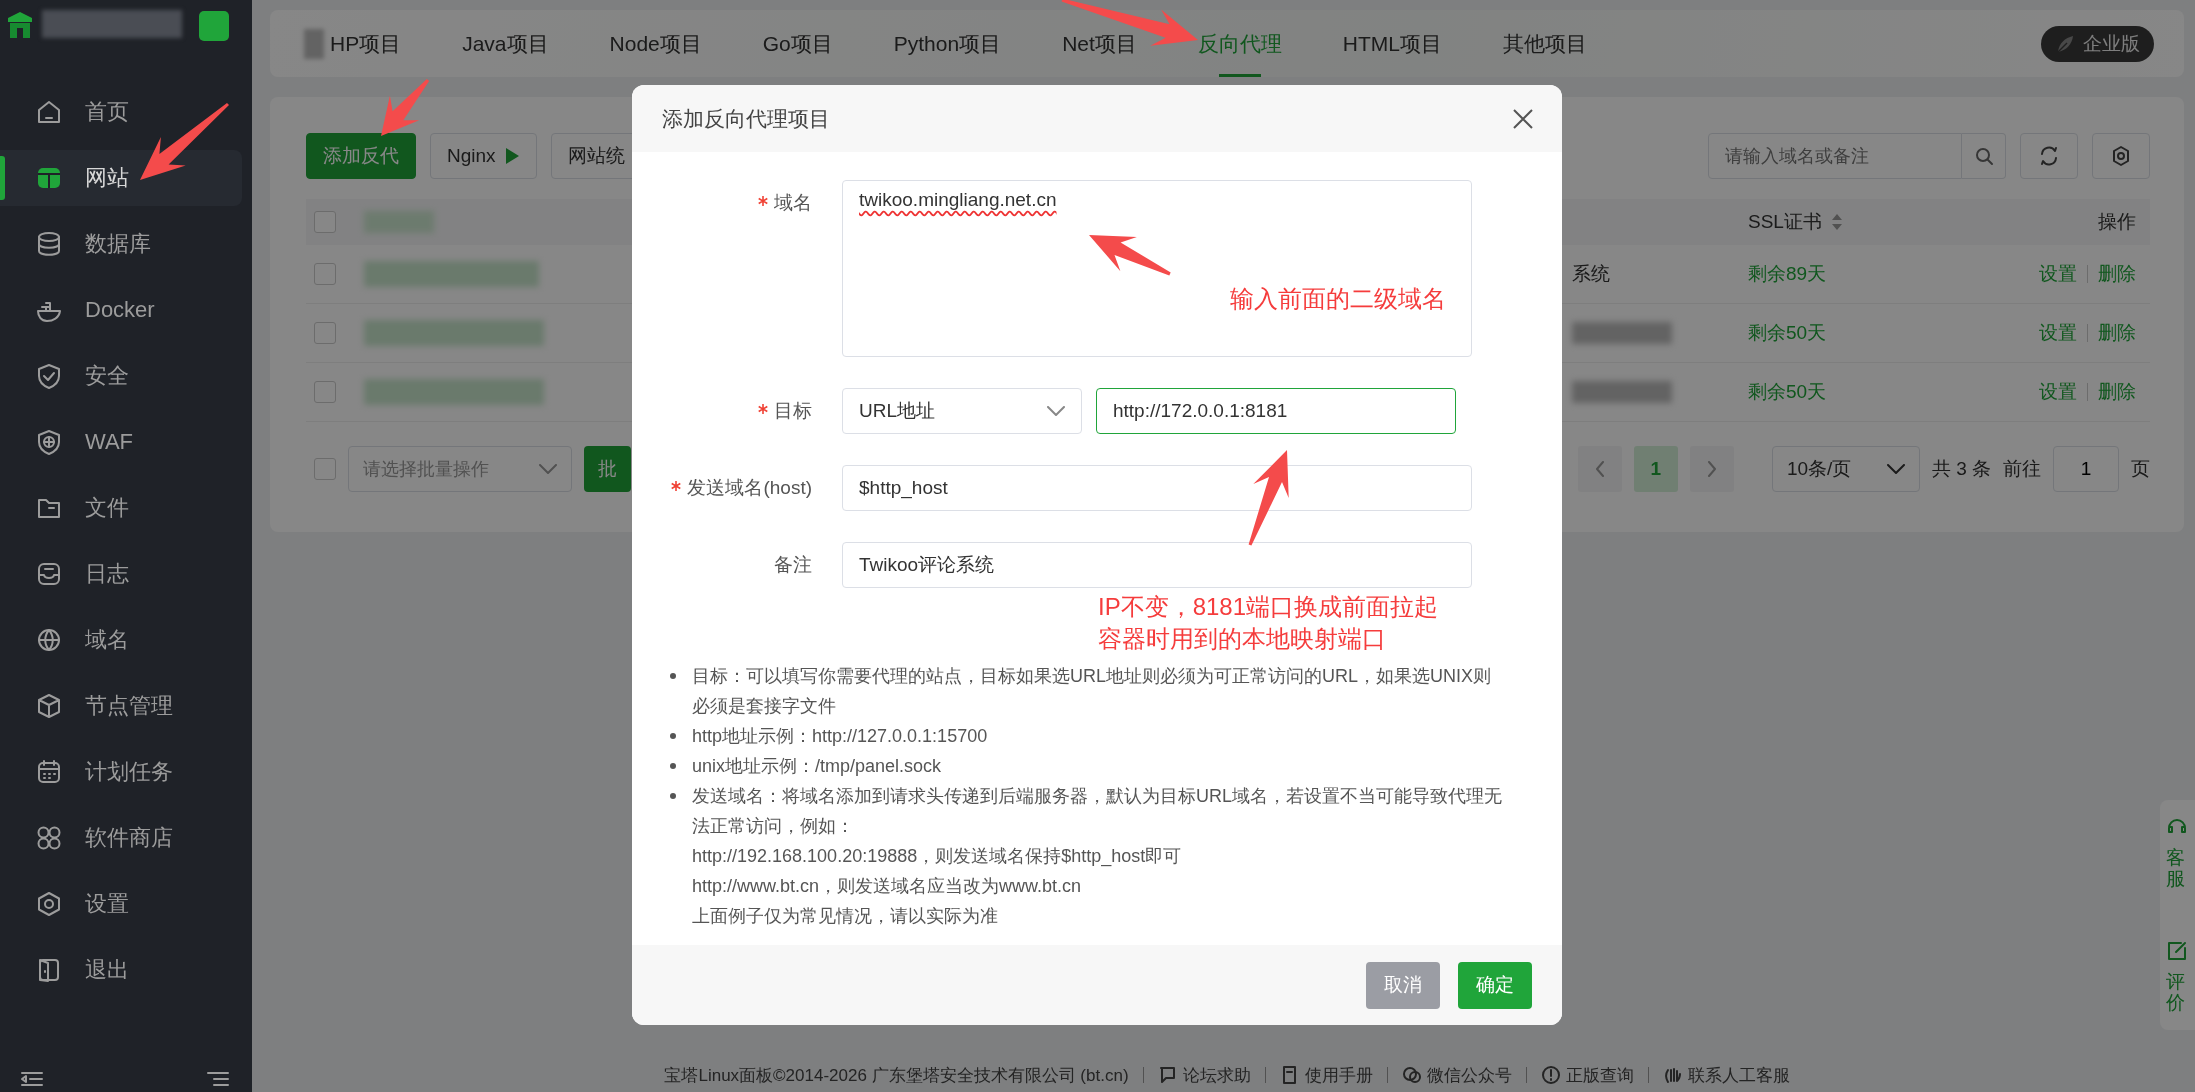 Image resolution: width=2195 pixels, height=1092 pixels. I want to click on refresh-icon, so click(2049, 156).